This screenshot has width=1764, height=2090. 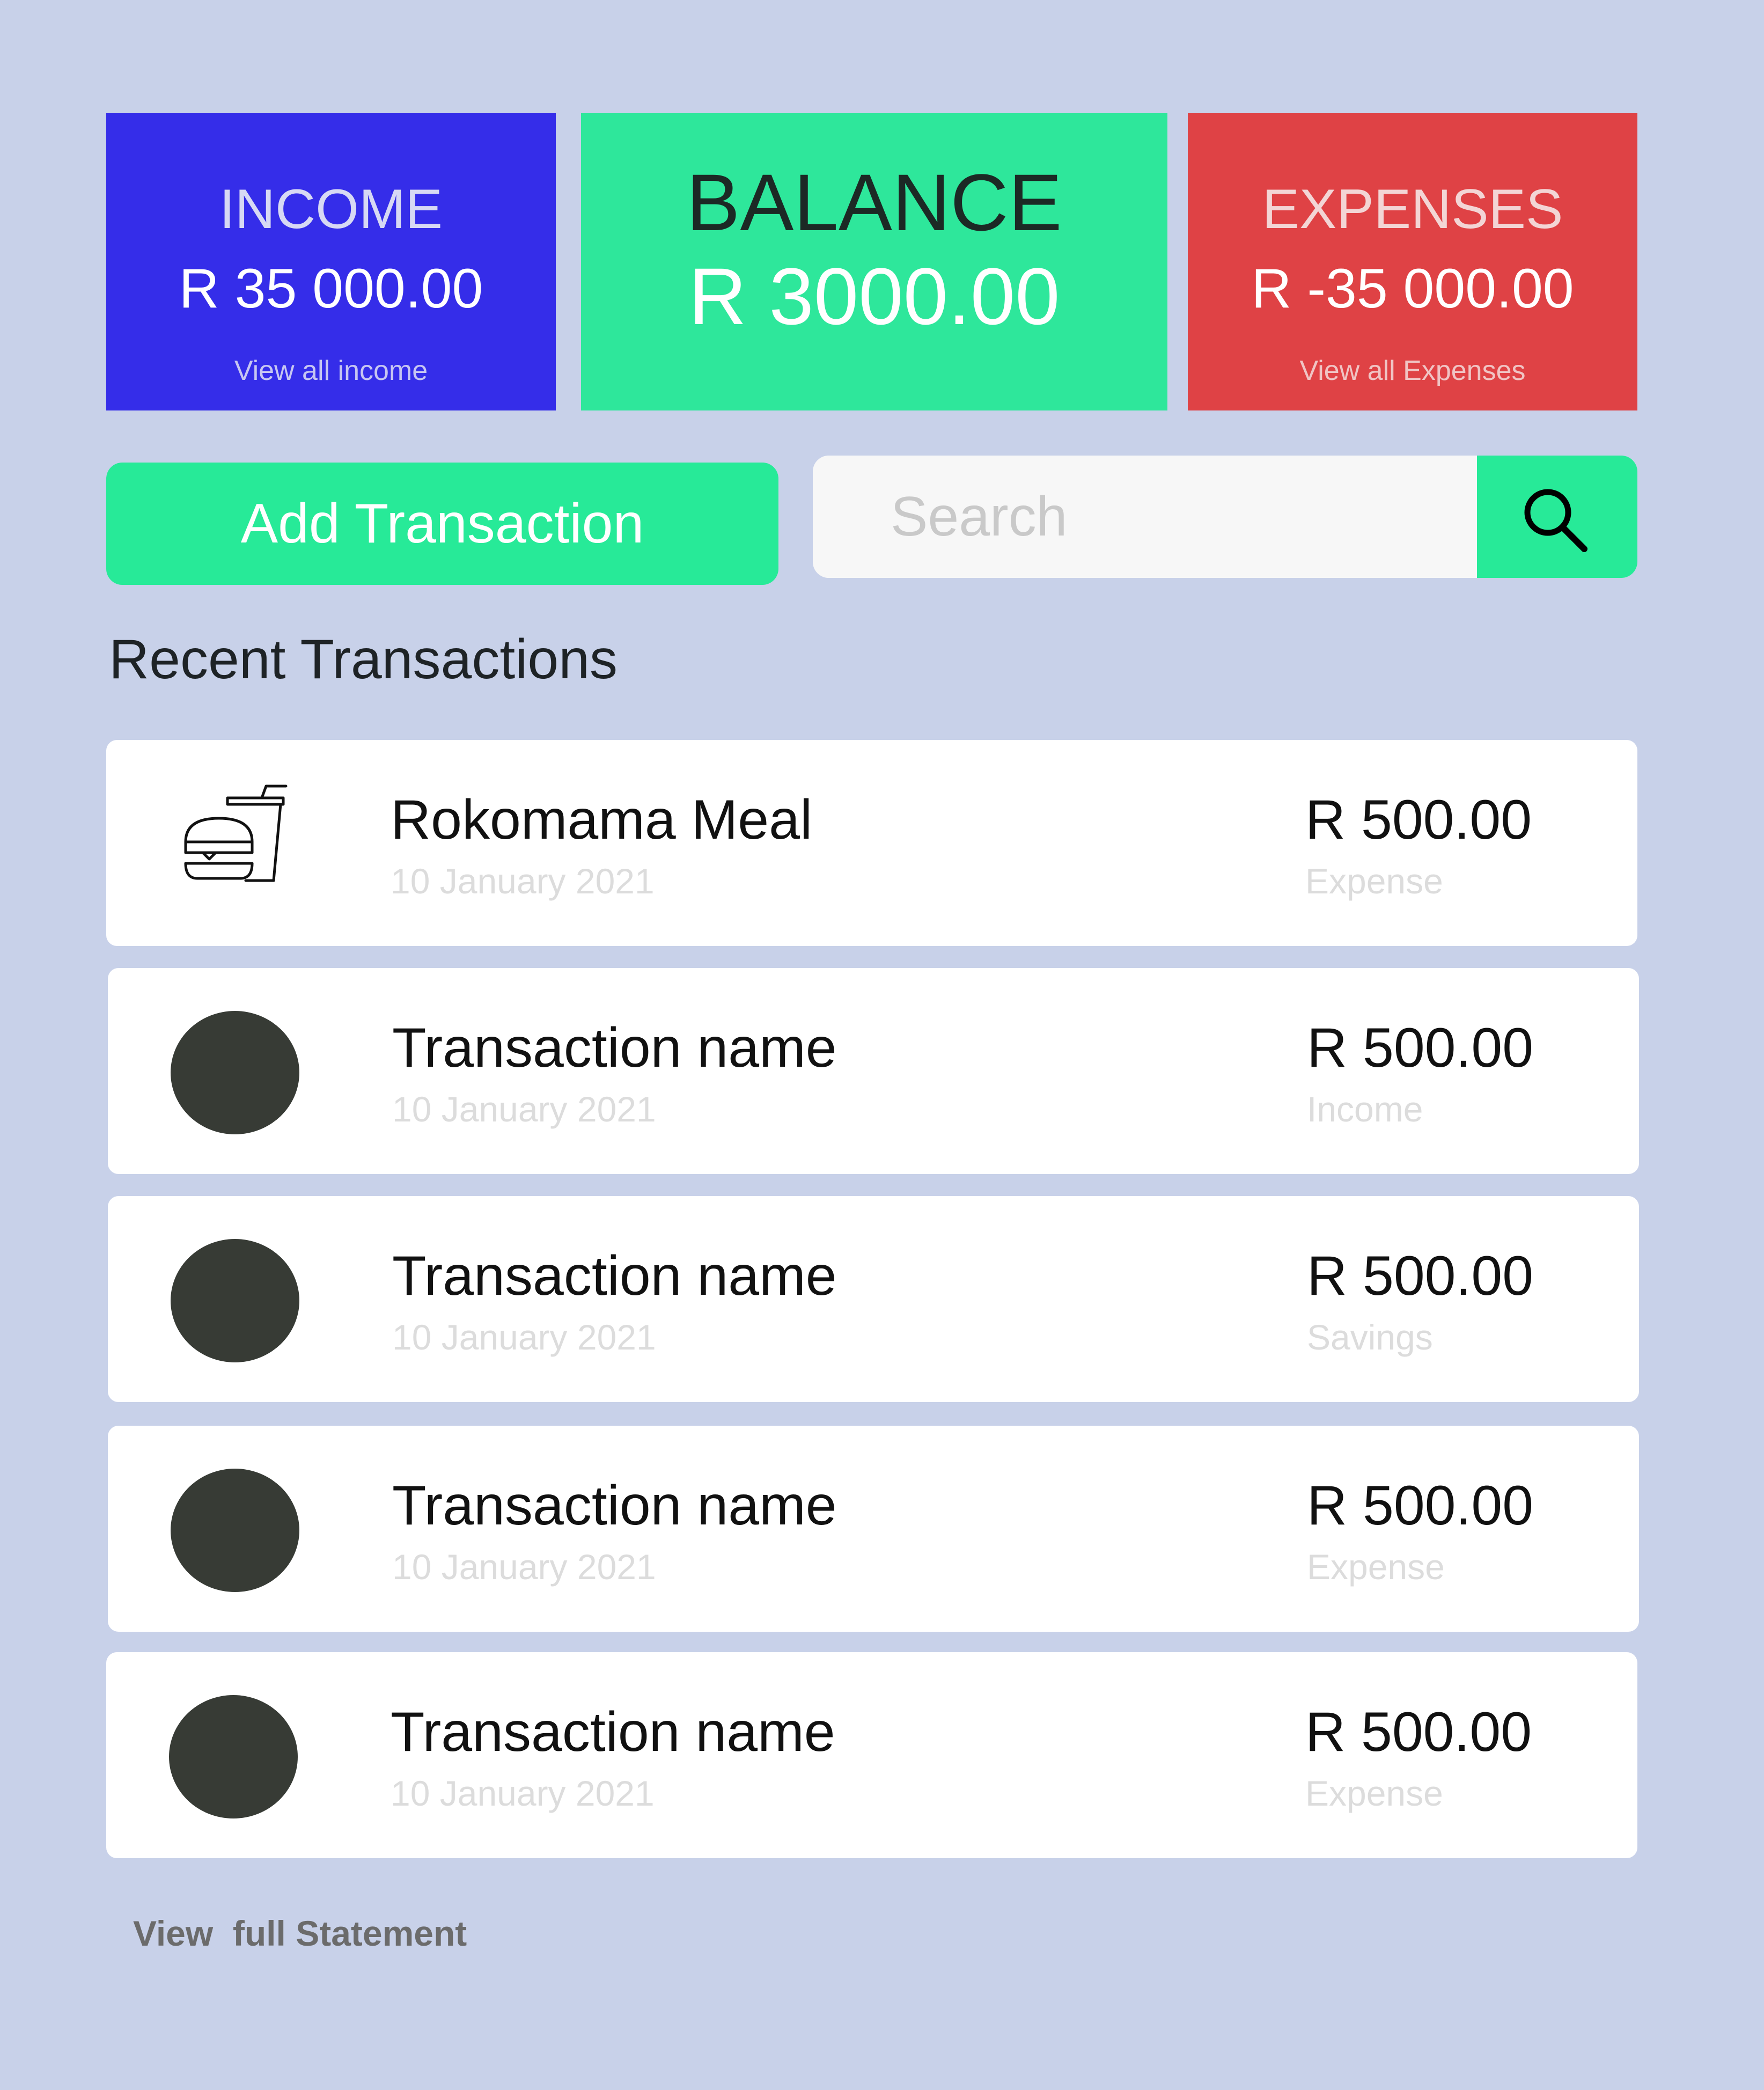 I want to click on view-full-statement-link: View full Statement, so click(x=300, y=1933).